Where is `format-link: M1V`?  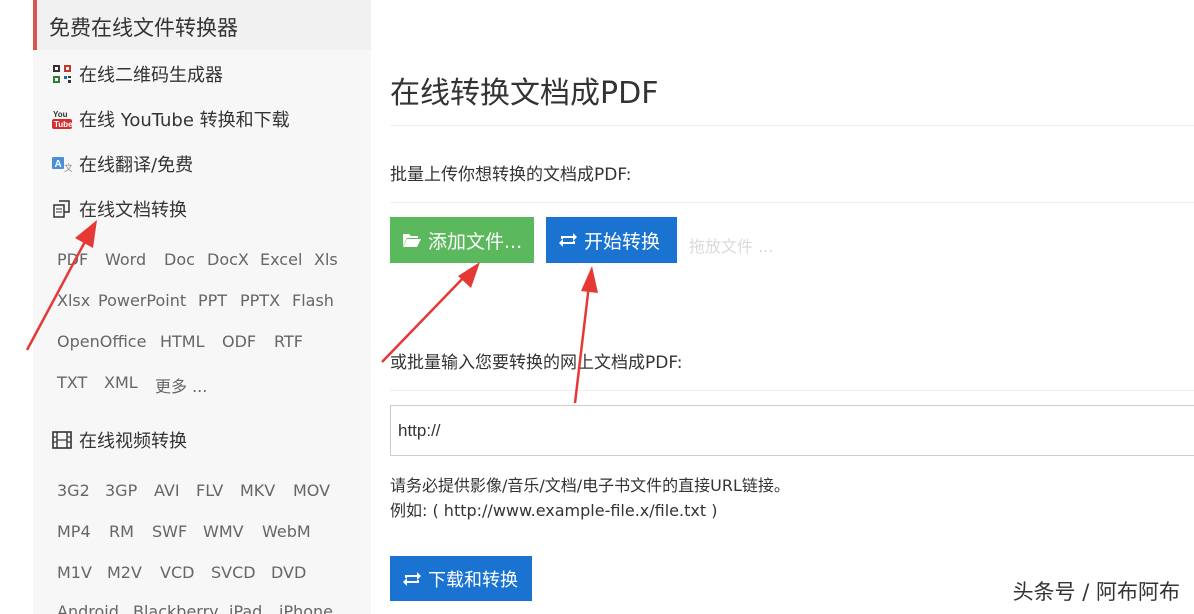 format-link: M1V is located at coordinates (74, 572).